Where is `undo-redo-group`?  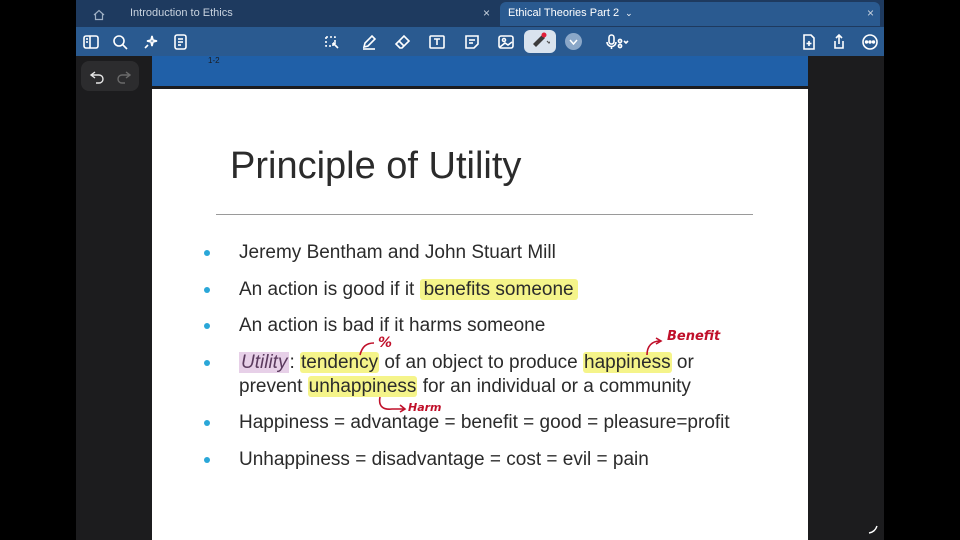
undo-redo-group is located at coordinates (110, 76).